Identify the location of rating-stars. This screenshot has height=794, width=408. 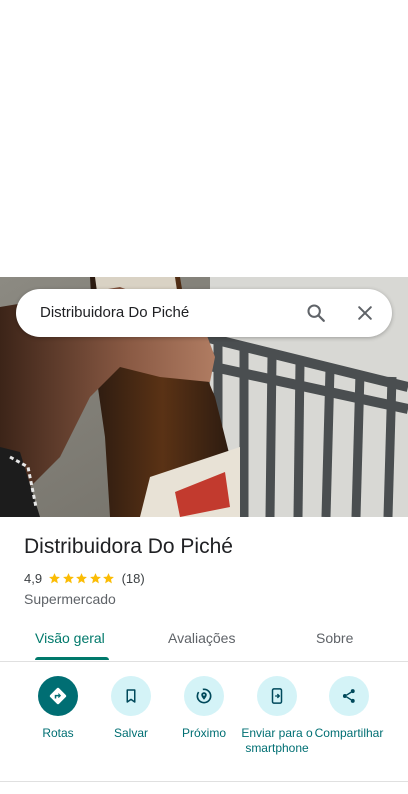
(82, 578).